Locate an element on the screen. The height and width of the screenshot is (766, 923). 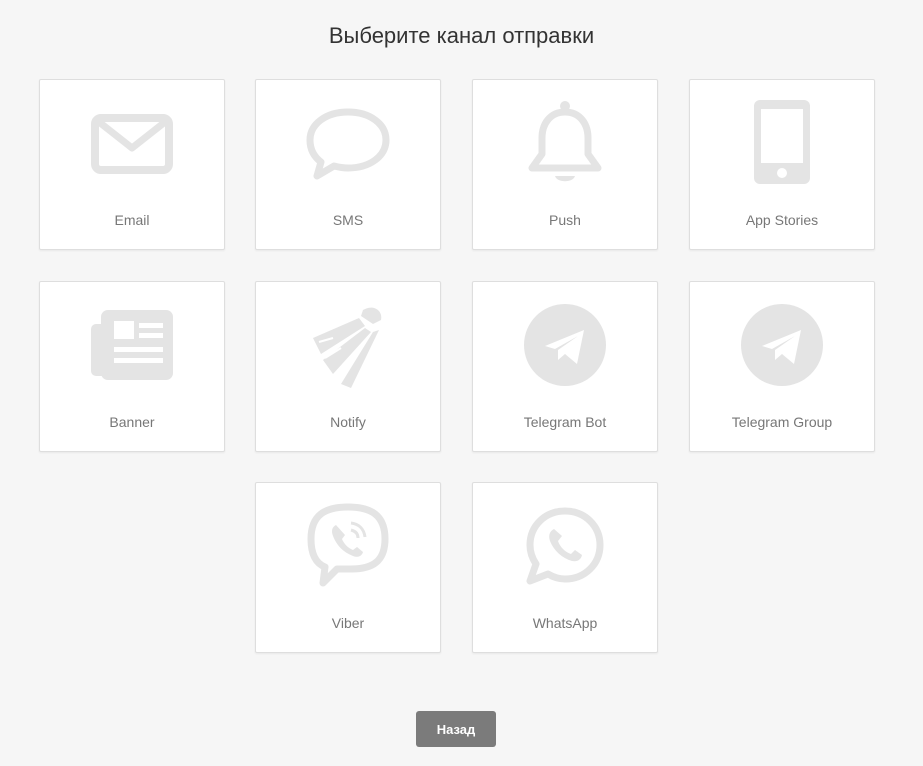
channel-label: Telegram Bot is located at coordinates (565, 422).